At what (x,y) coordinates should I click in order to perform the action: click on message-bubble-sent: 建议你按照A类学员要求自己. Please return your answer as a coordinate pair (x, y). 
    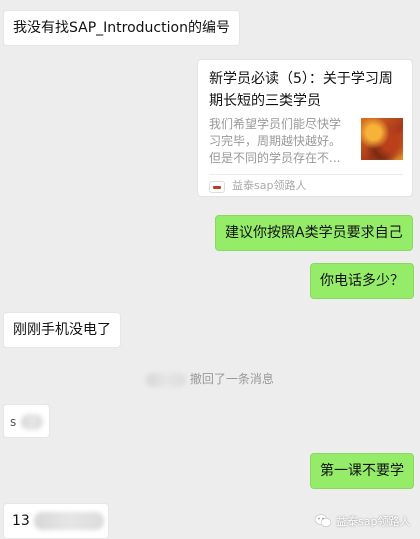
    Looking at the image, I should click on (314, 233).